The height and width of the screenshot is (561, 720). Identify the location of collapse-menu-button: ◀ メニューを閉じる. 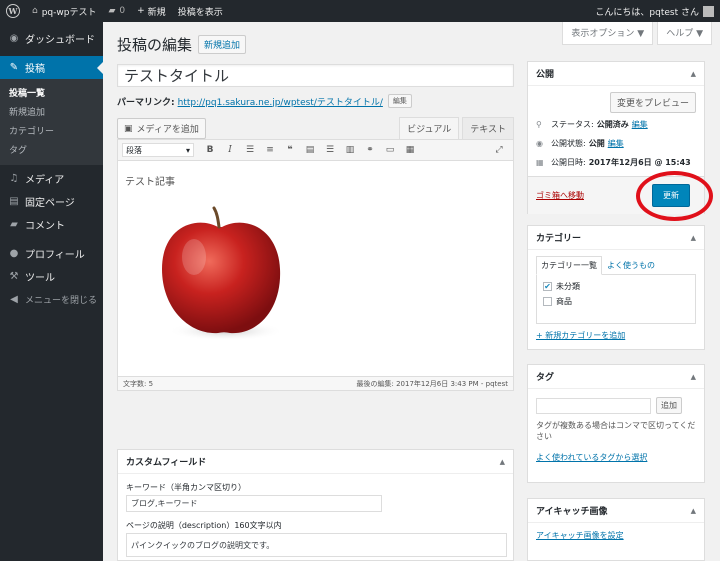
(51, 299).